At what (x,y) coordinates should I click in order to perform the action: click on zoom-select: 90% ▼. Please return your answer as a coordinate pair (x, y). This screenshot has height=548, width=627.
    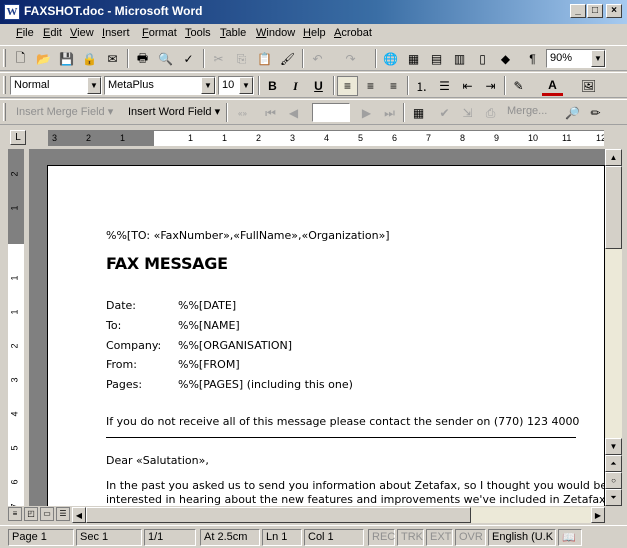
    Looking at the image, I should click on (576, 58).